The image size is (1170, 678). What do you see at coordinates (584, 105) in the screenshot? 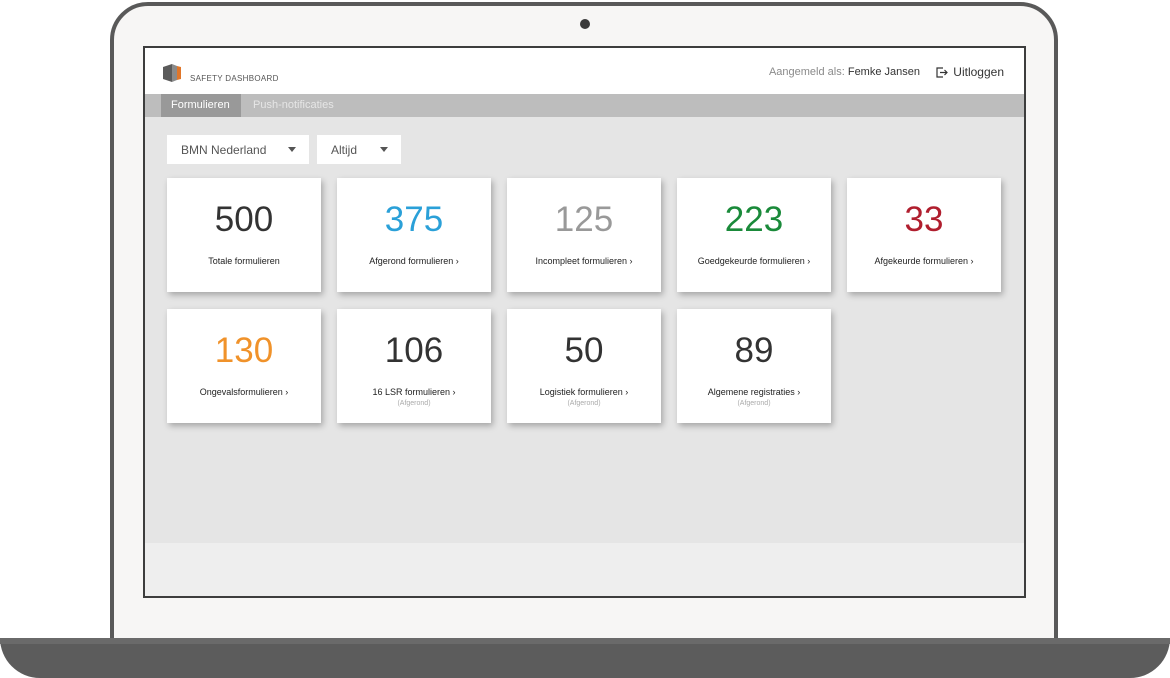
I see `main-nav: Formulieren Push-notificaties` at bounding box center [584, 105].